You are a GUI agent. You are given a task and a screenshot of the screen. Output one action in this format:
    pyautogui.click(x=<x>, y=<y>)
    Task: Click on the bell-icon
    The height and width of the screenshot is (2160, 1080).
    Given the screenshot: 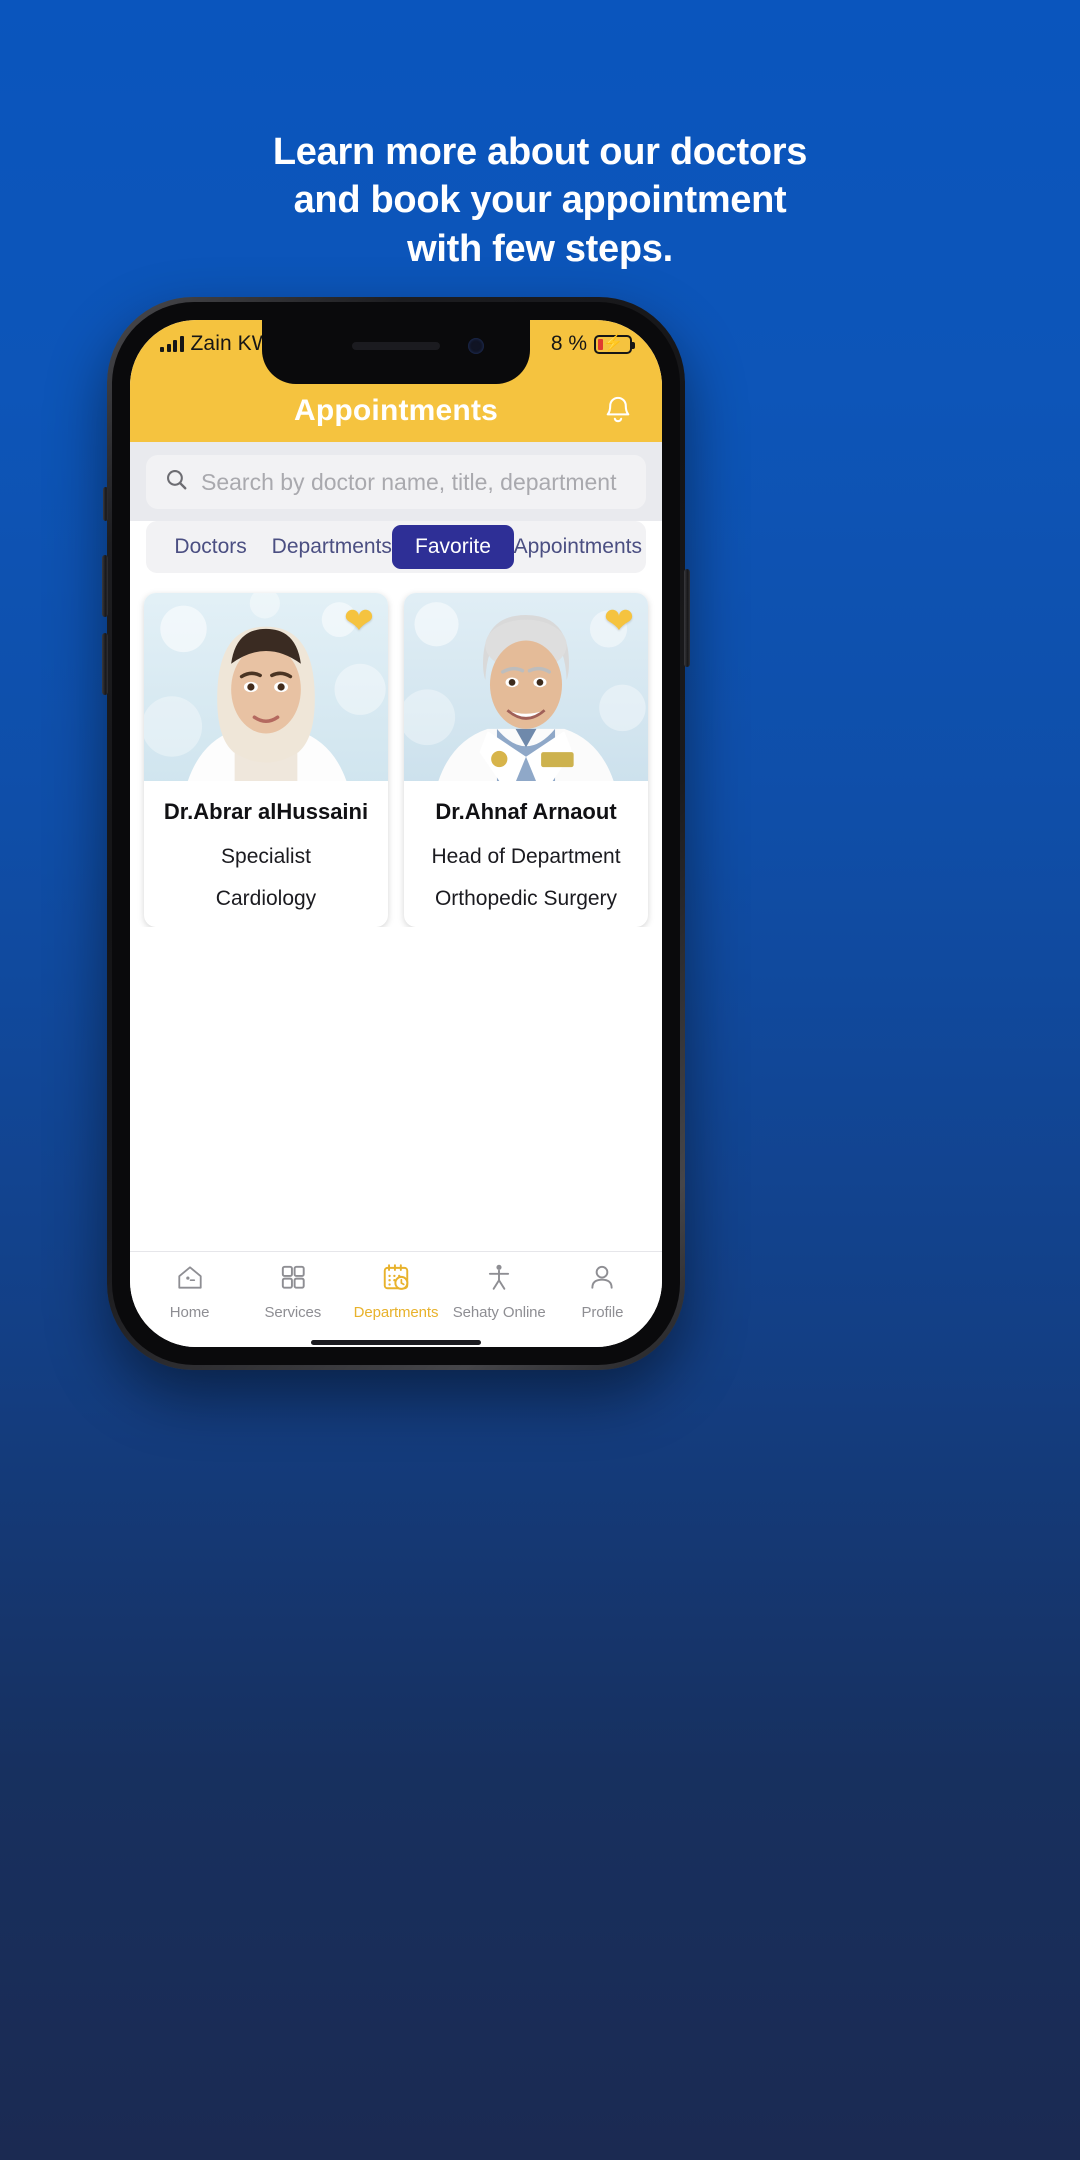 What is the action you would take?
    pyautogui.click(x=618, y=411)
    